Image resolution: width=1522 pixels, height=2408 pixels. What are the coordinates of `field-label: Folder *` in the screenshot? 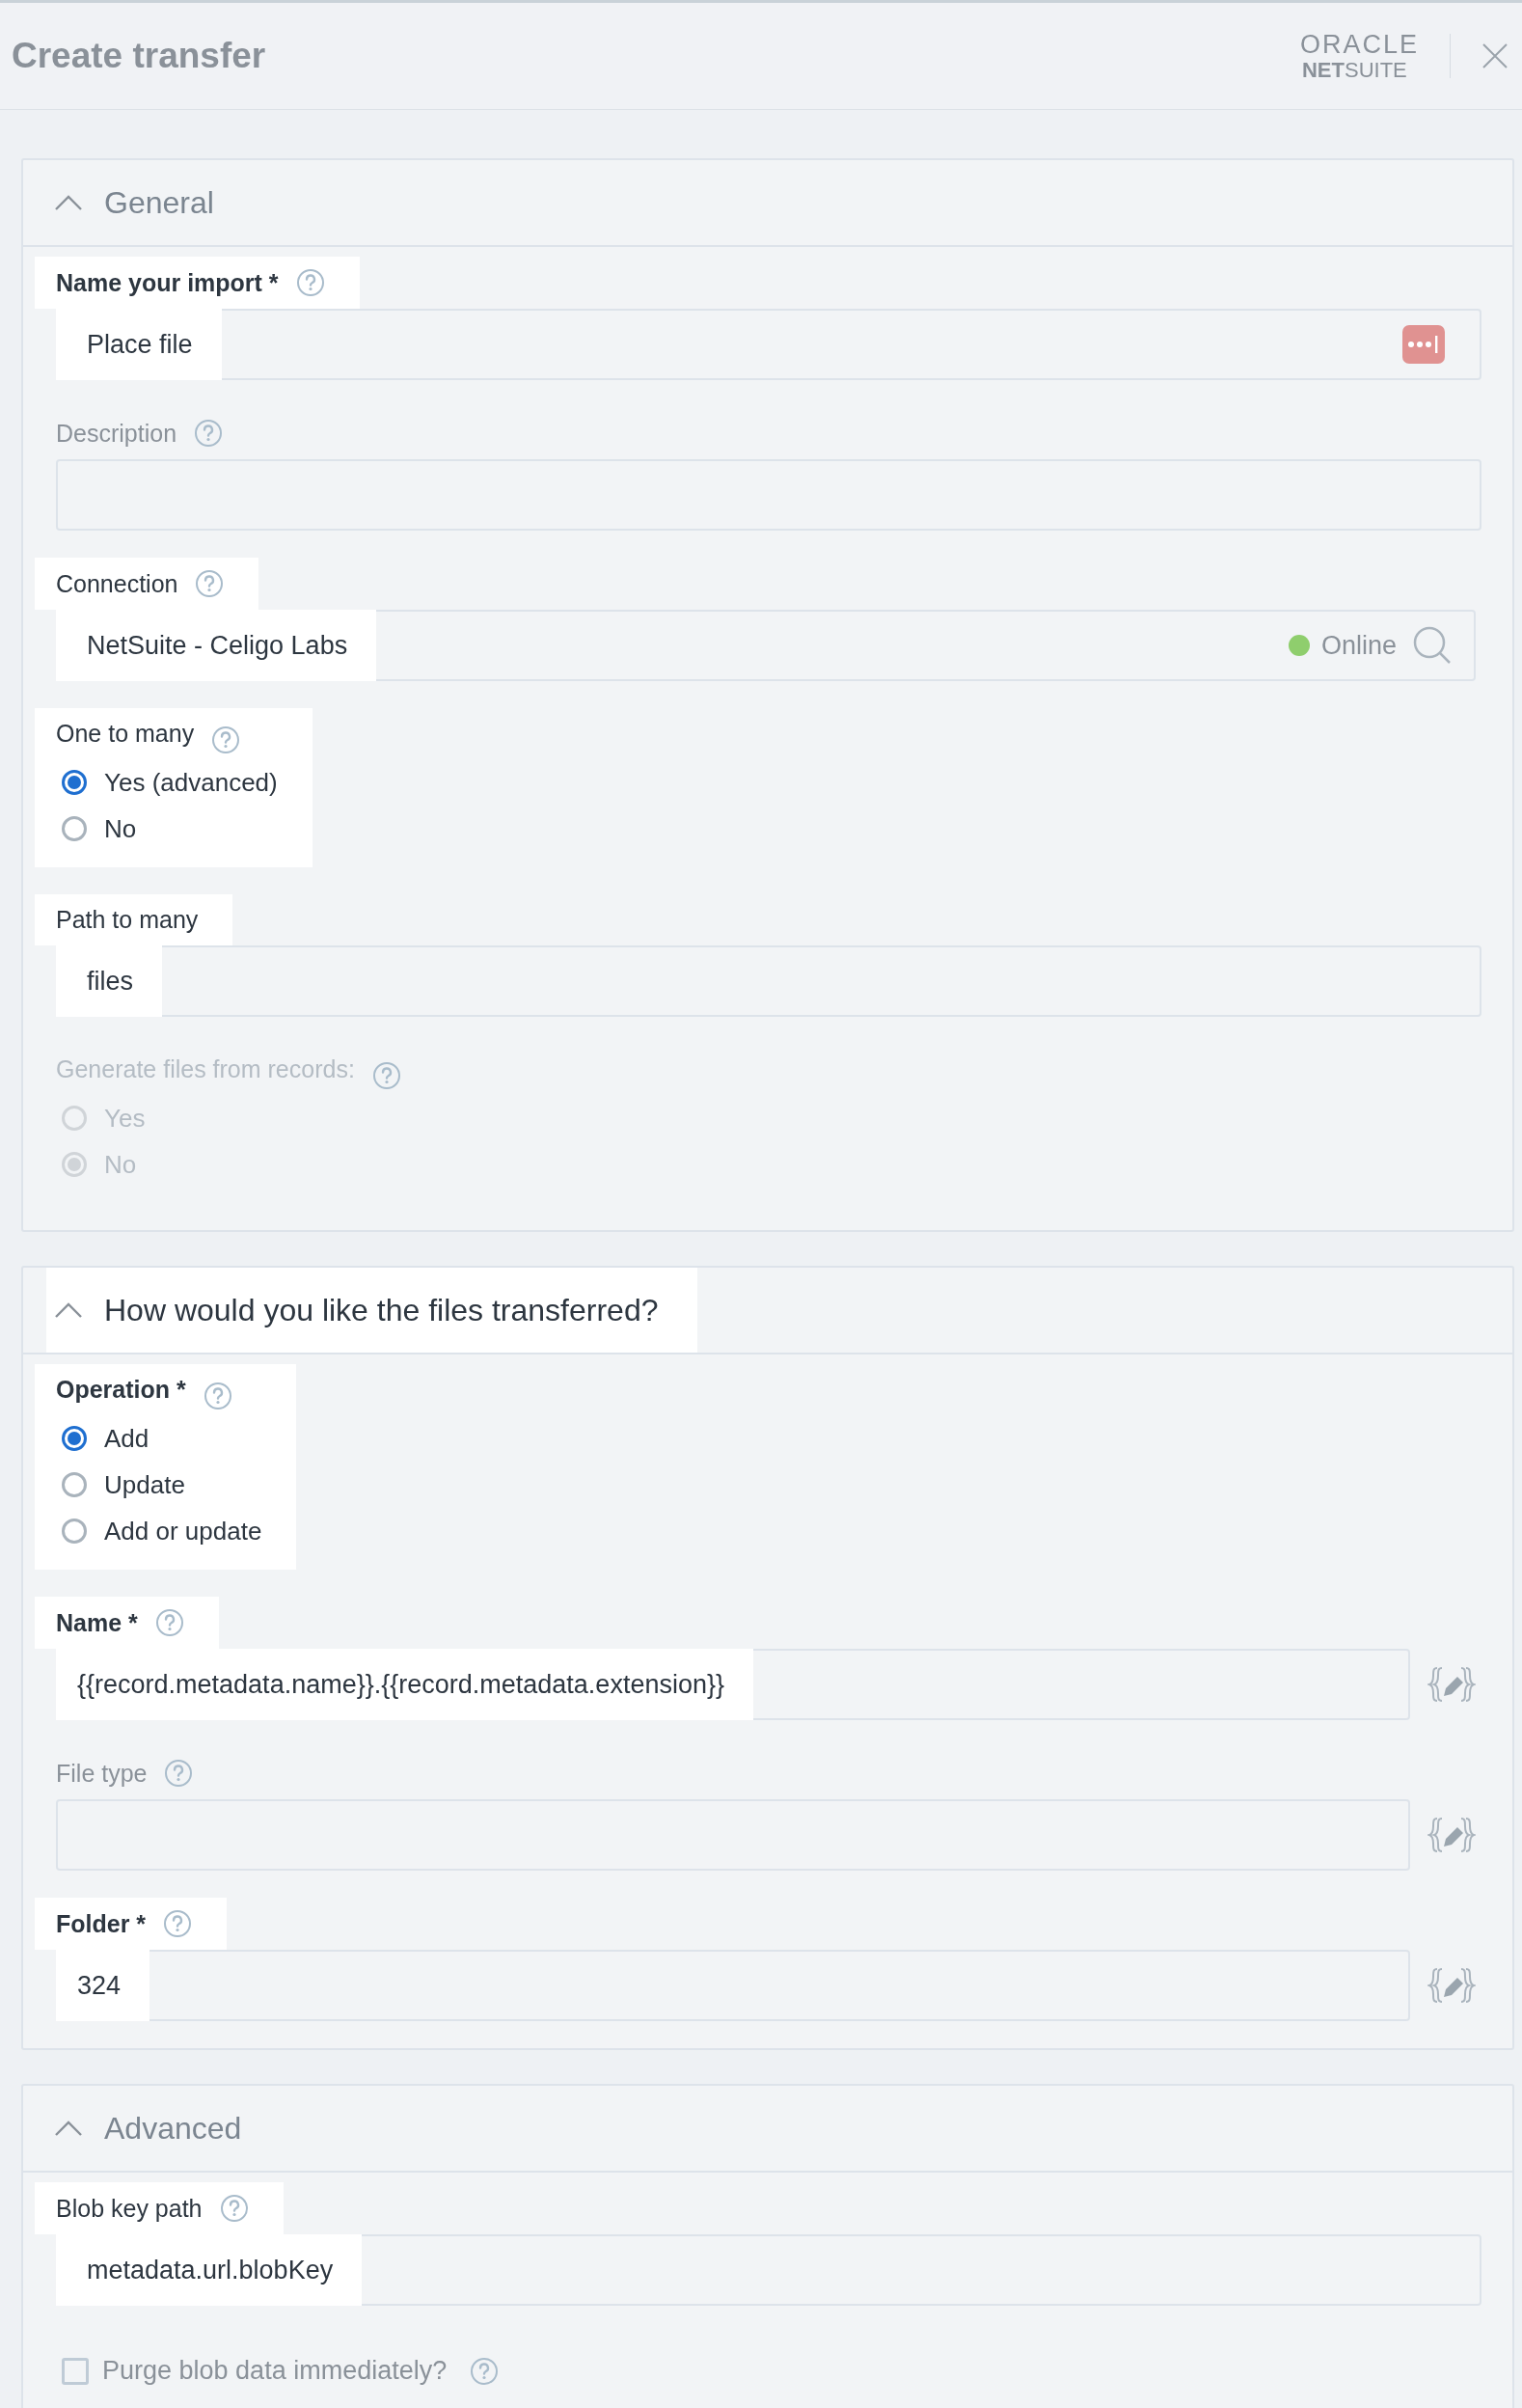 It's located at (101, 1923).